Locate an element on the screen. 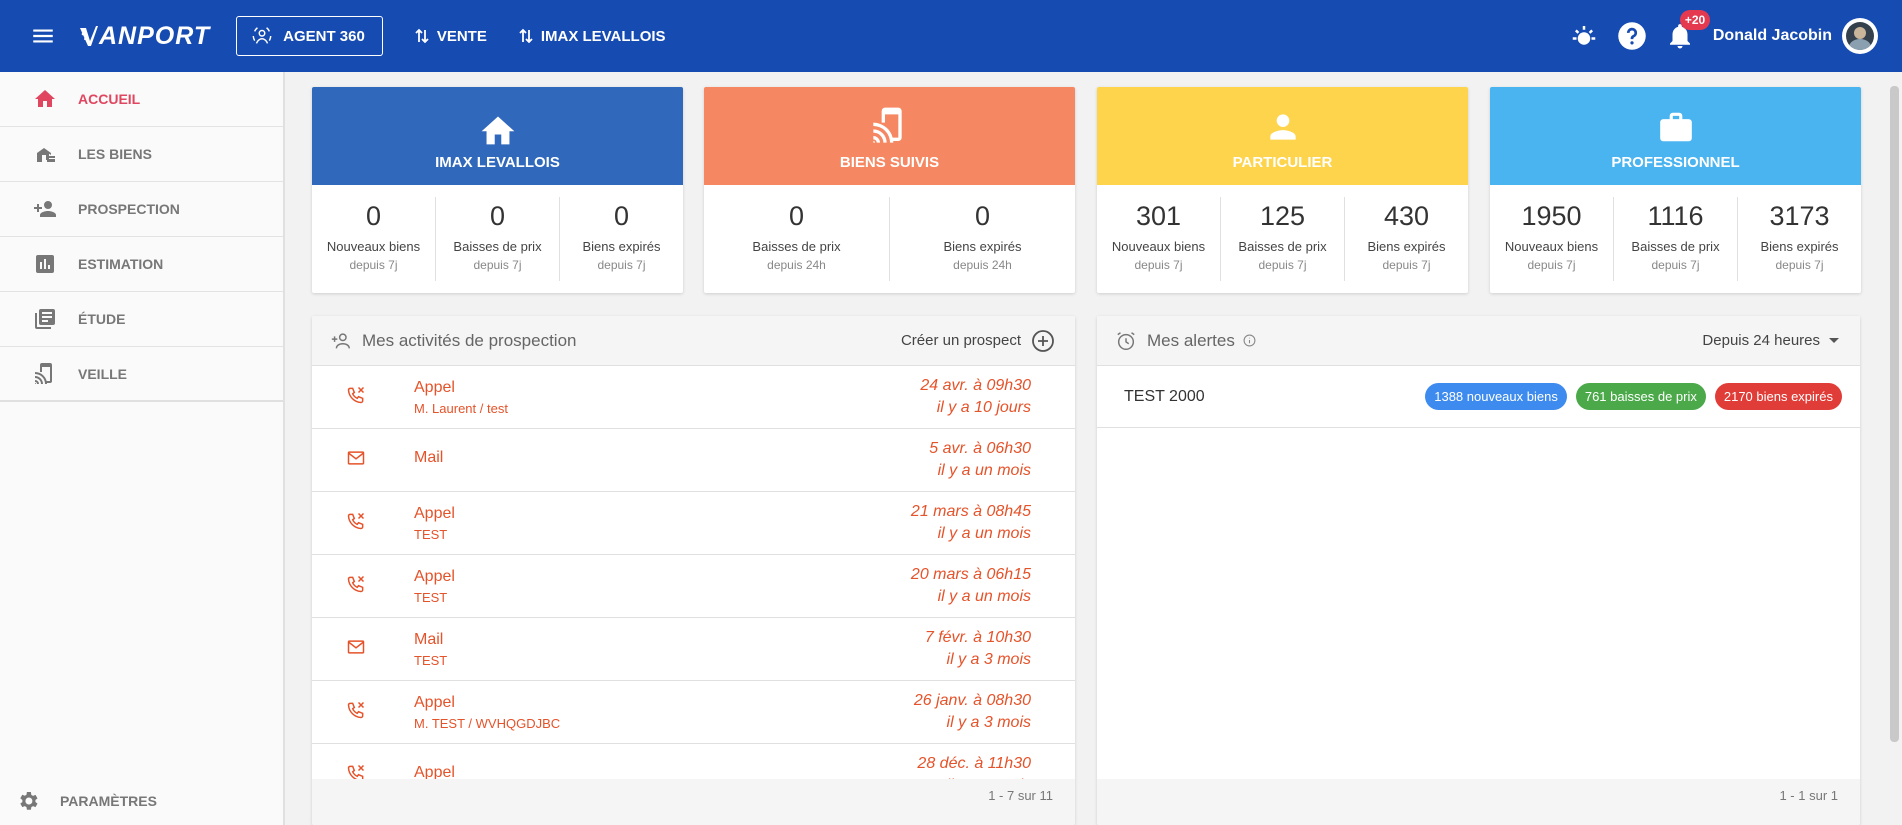  library-icon is located at coordinates (45, 319).